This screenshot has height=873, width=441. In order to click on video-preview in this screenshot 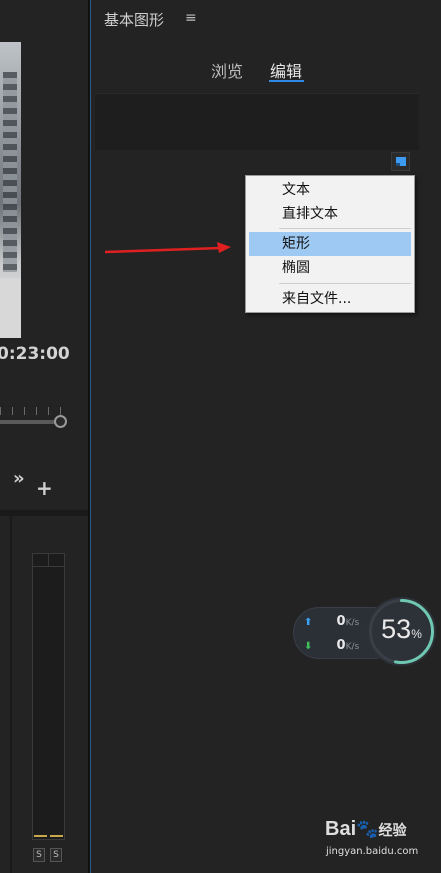, I will do `click(10, 190)`.